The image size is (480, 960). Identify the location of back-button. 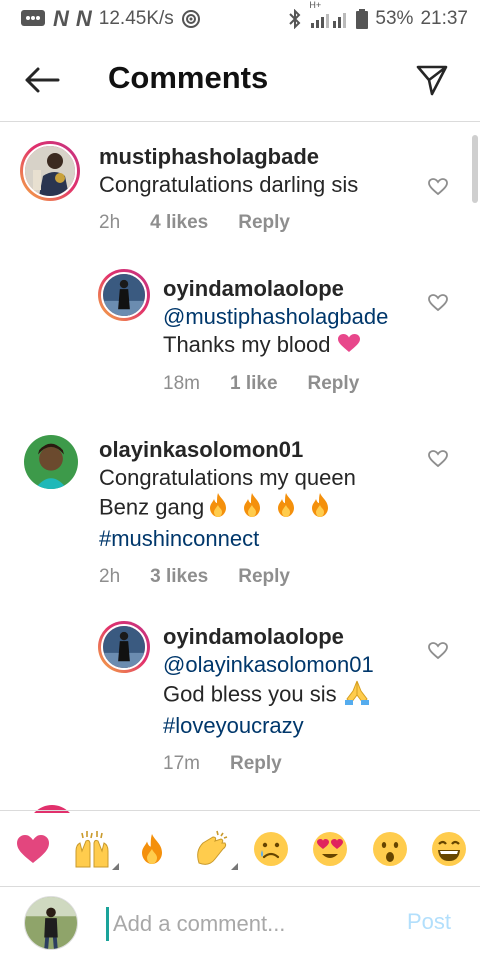
(42, 80).